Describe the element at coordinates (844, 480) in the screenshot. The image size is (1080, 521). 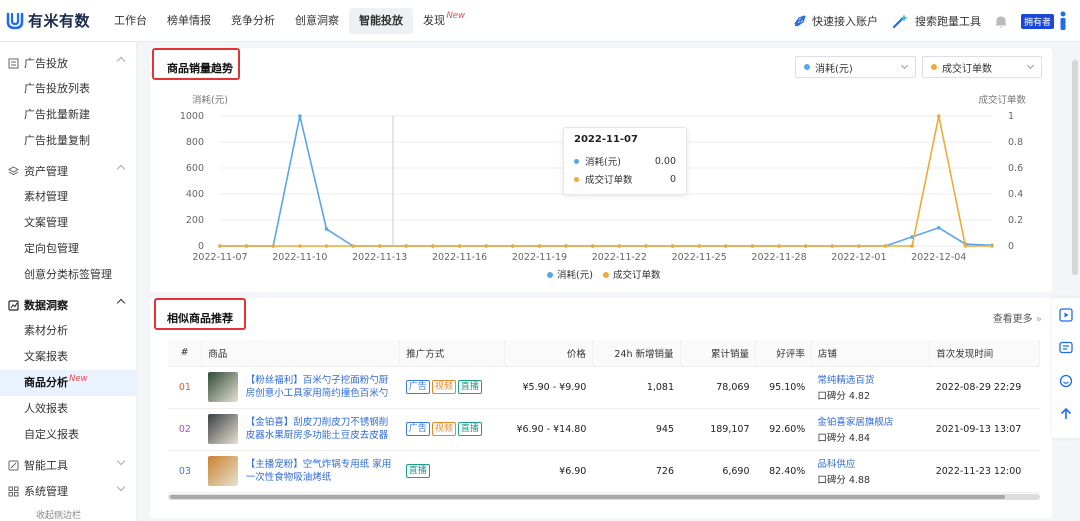
I see `shop-score: 口碑分 4.88` at that location.